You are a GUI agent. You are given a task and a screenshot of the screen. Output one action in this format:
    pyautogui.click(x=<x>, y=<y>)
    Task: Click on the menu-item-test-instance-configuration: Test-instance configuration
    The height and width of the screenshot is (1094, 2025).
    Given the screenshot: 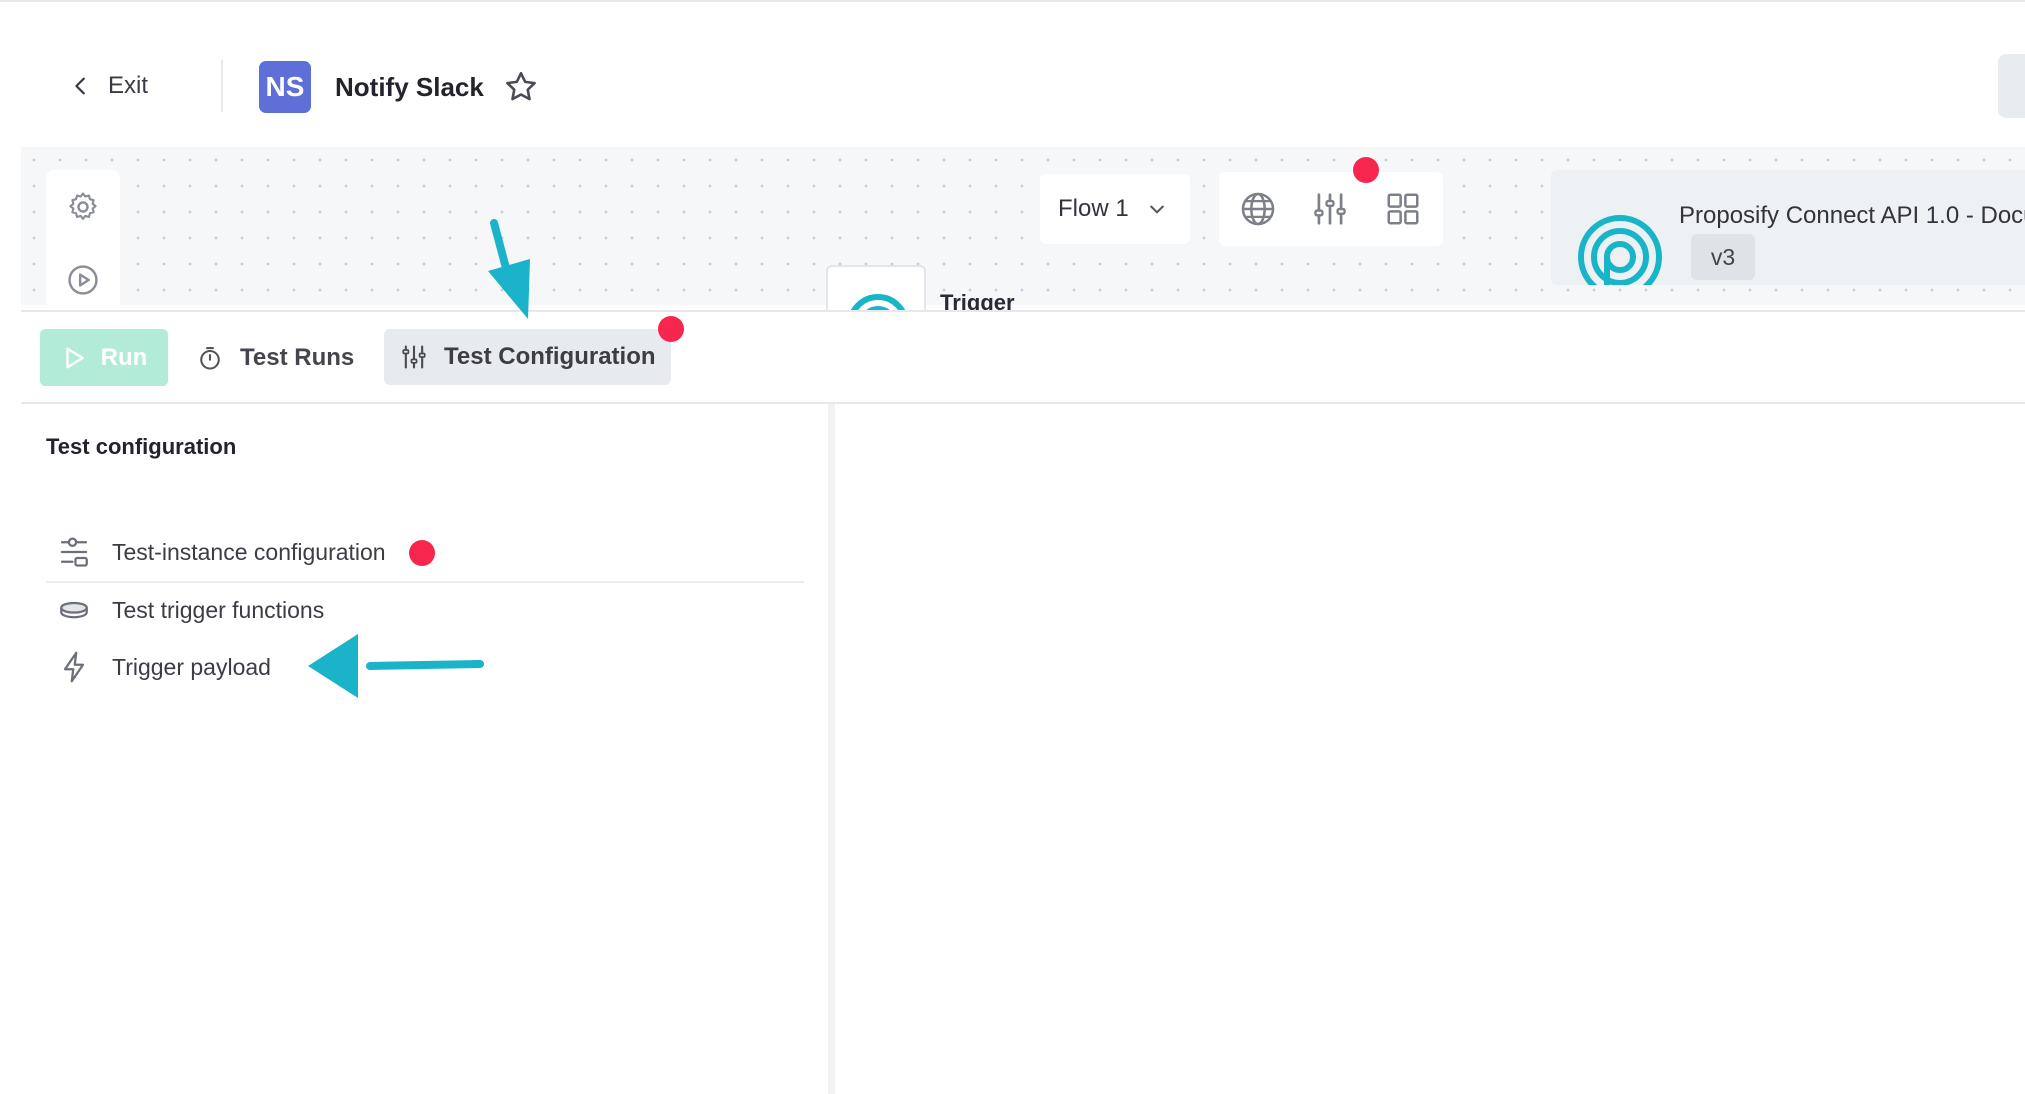 What is the action you would take?
    pyautogui.click(x=221, y=552)
    